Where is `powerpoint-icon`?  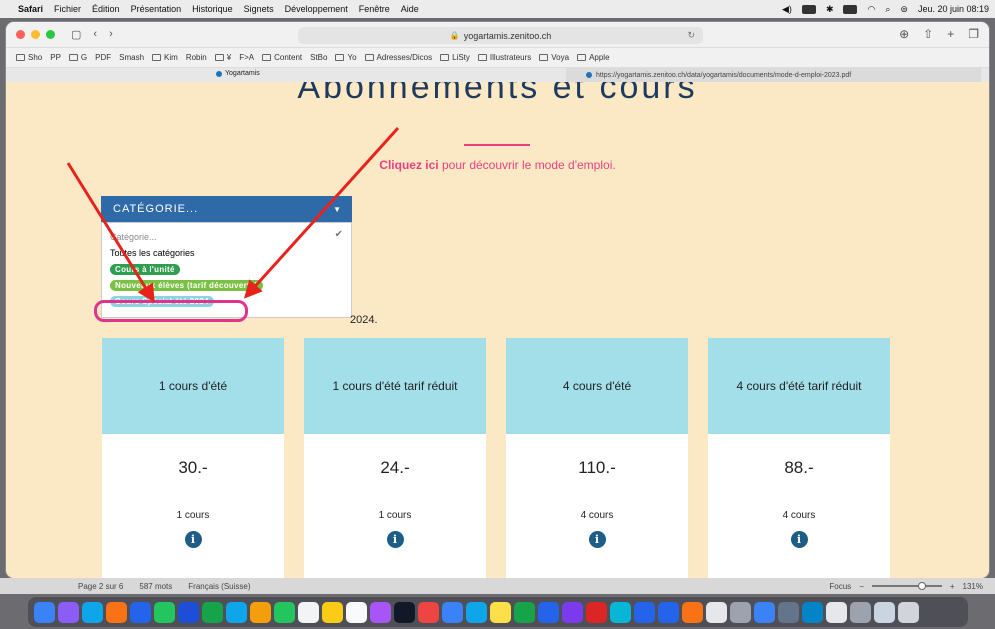
powerpoint-icon is located at coordinates (596, 612).